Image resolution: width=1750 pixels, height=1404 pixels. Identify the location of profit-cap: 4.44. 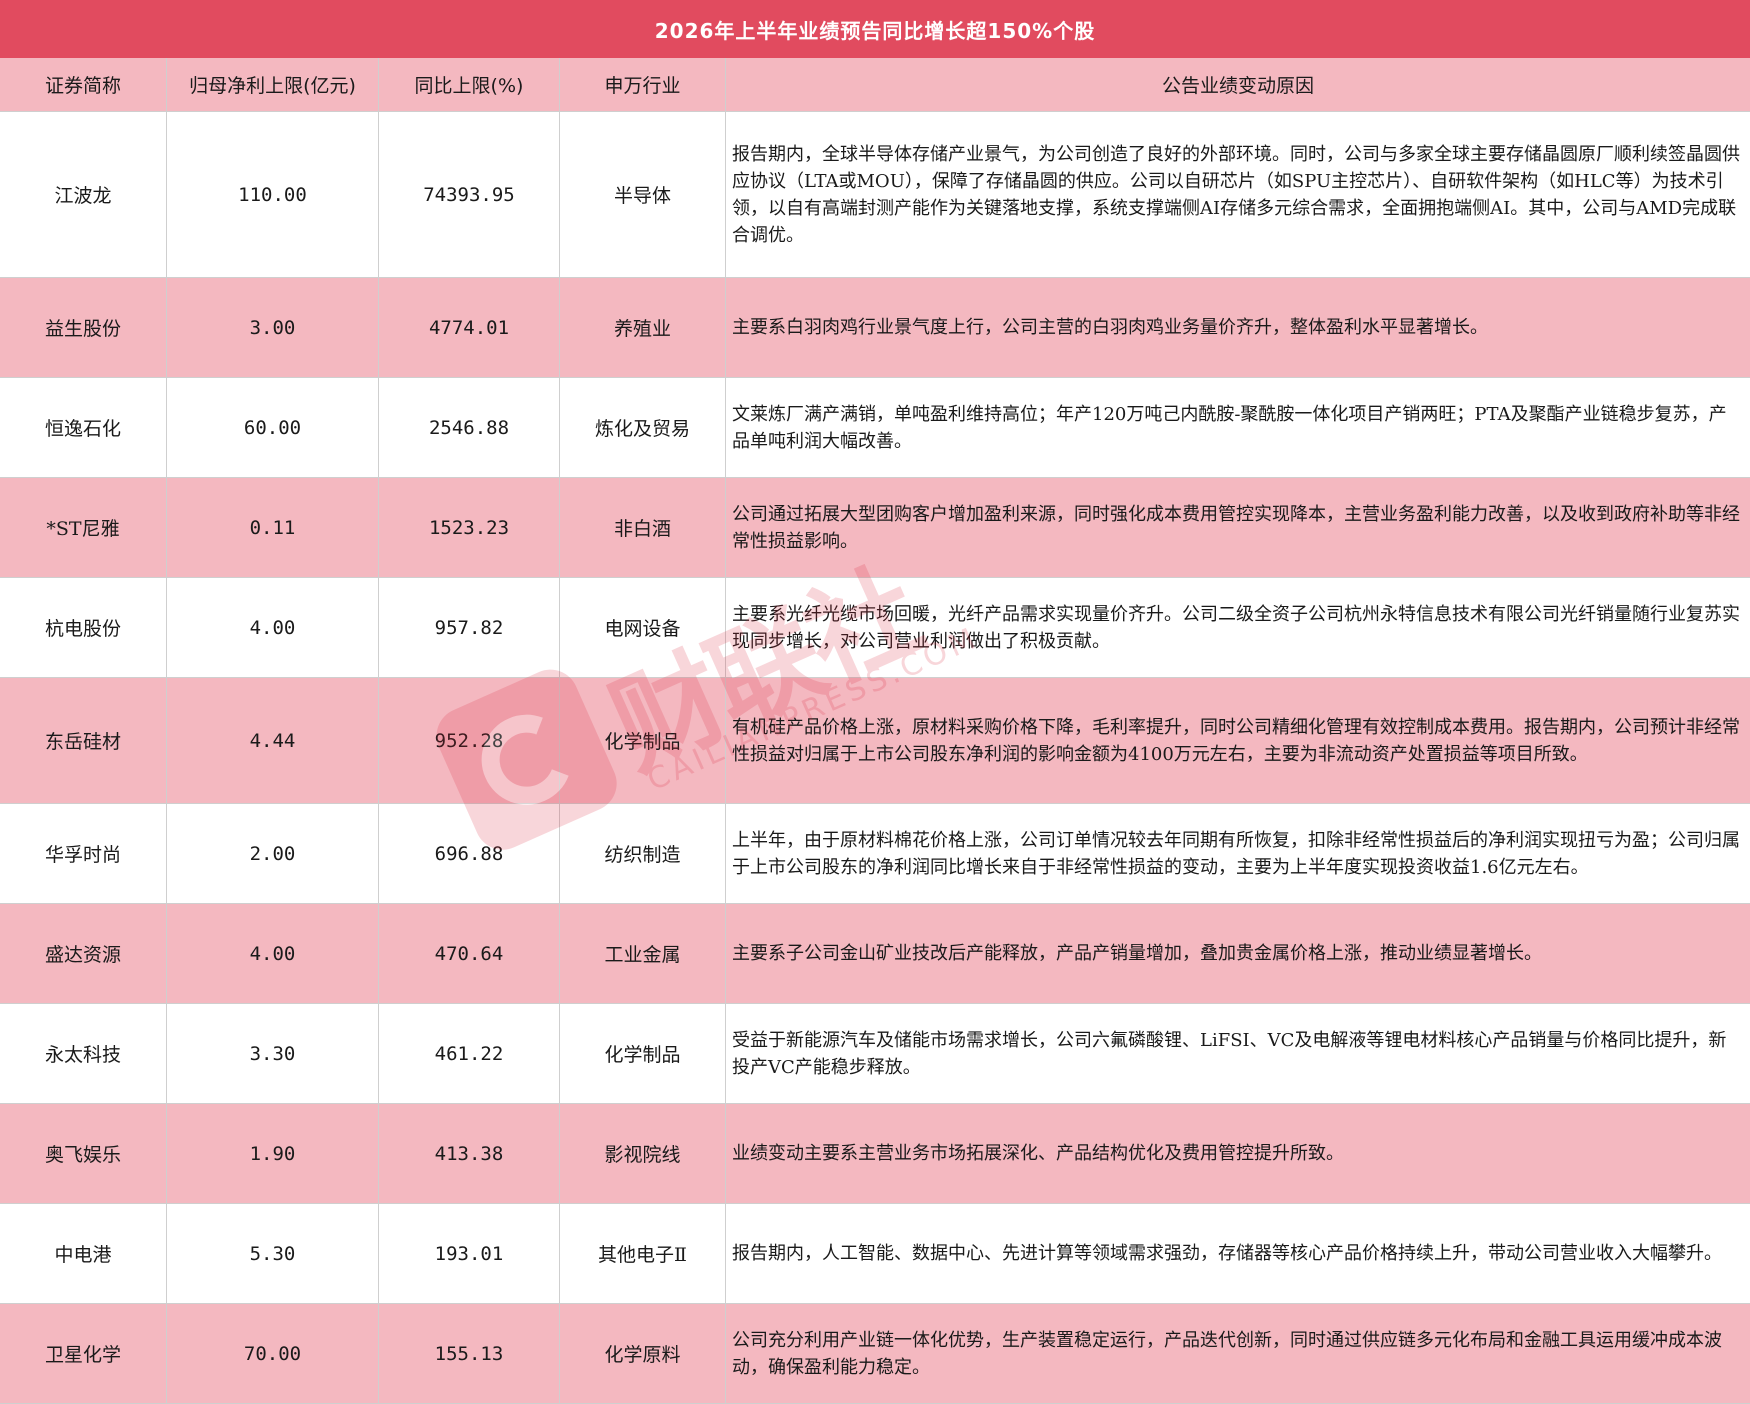
(273, 740).